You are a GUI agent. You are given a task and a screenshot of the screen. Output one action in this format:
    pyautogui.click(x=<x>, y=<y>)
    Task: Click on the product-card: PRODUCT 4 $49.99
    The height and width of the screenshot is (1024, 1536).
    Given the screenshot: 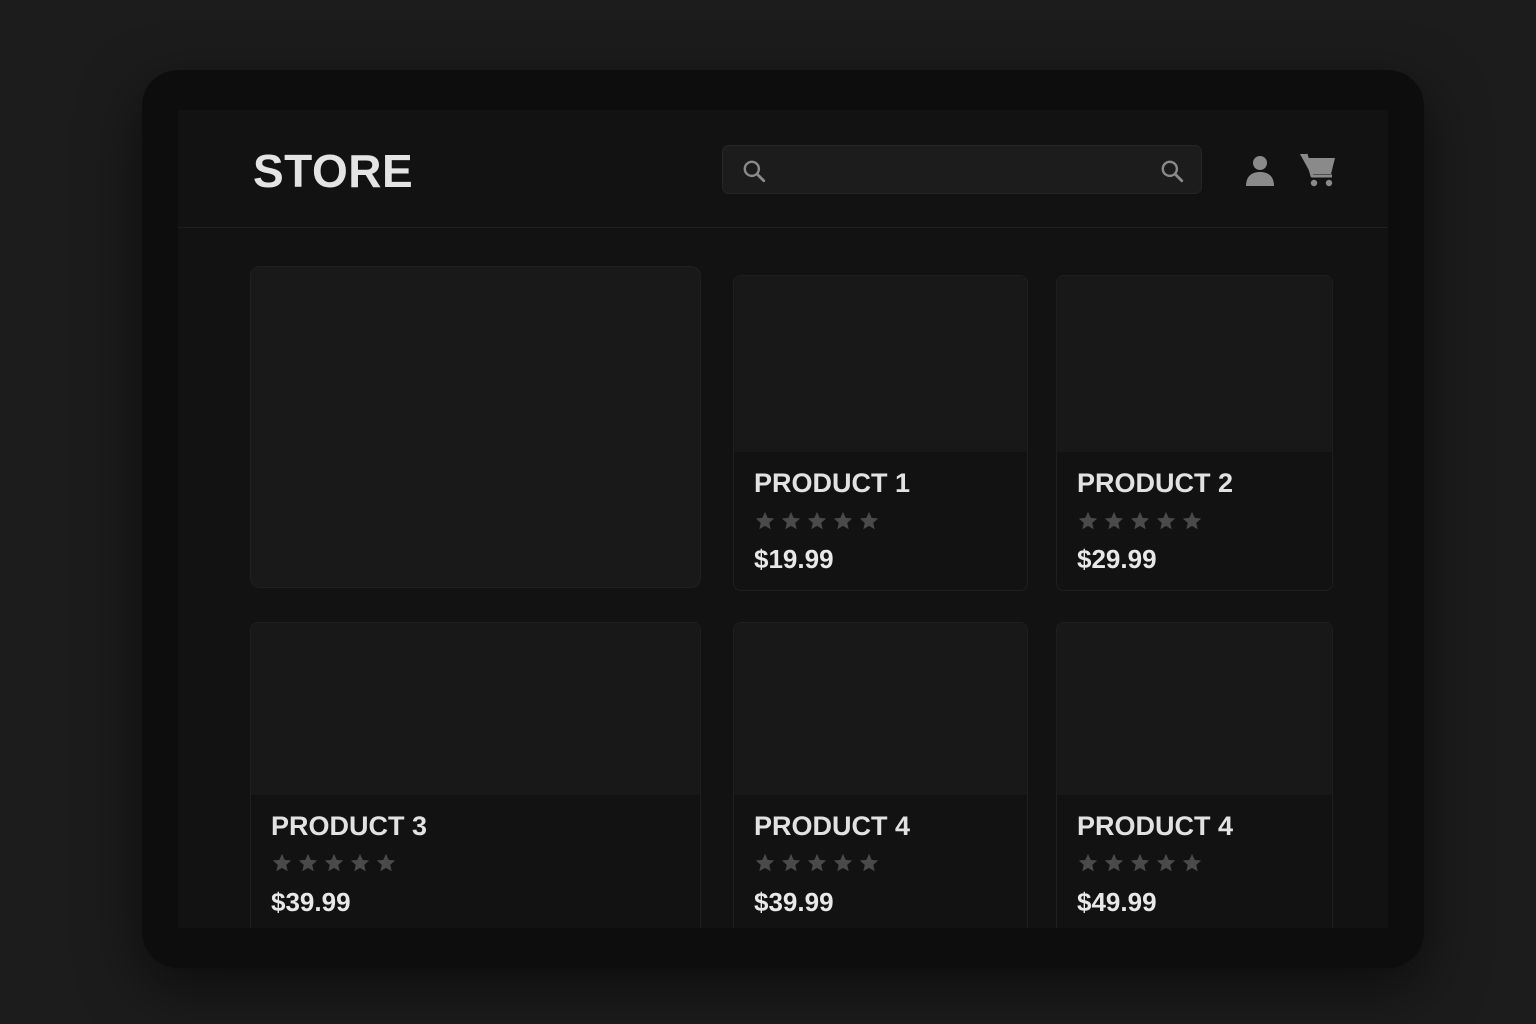 What is the action you would take?
    pyautogui.click(x=1194, y=775)
    